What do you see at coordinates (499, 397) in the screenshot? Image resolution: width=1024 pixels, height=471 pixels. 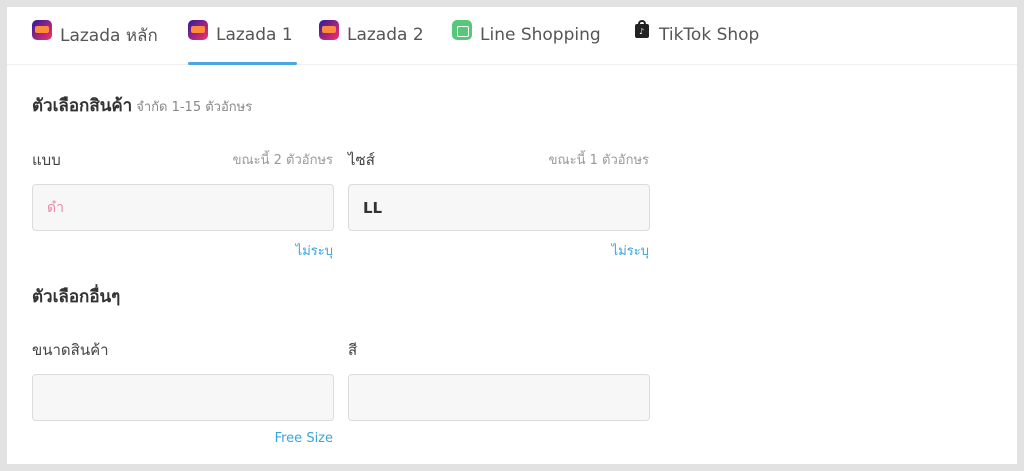 I see `color-input` at bounding box center [499, 397].